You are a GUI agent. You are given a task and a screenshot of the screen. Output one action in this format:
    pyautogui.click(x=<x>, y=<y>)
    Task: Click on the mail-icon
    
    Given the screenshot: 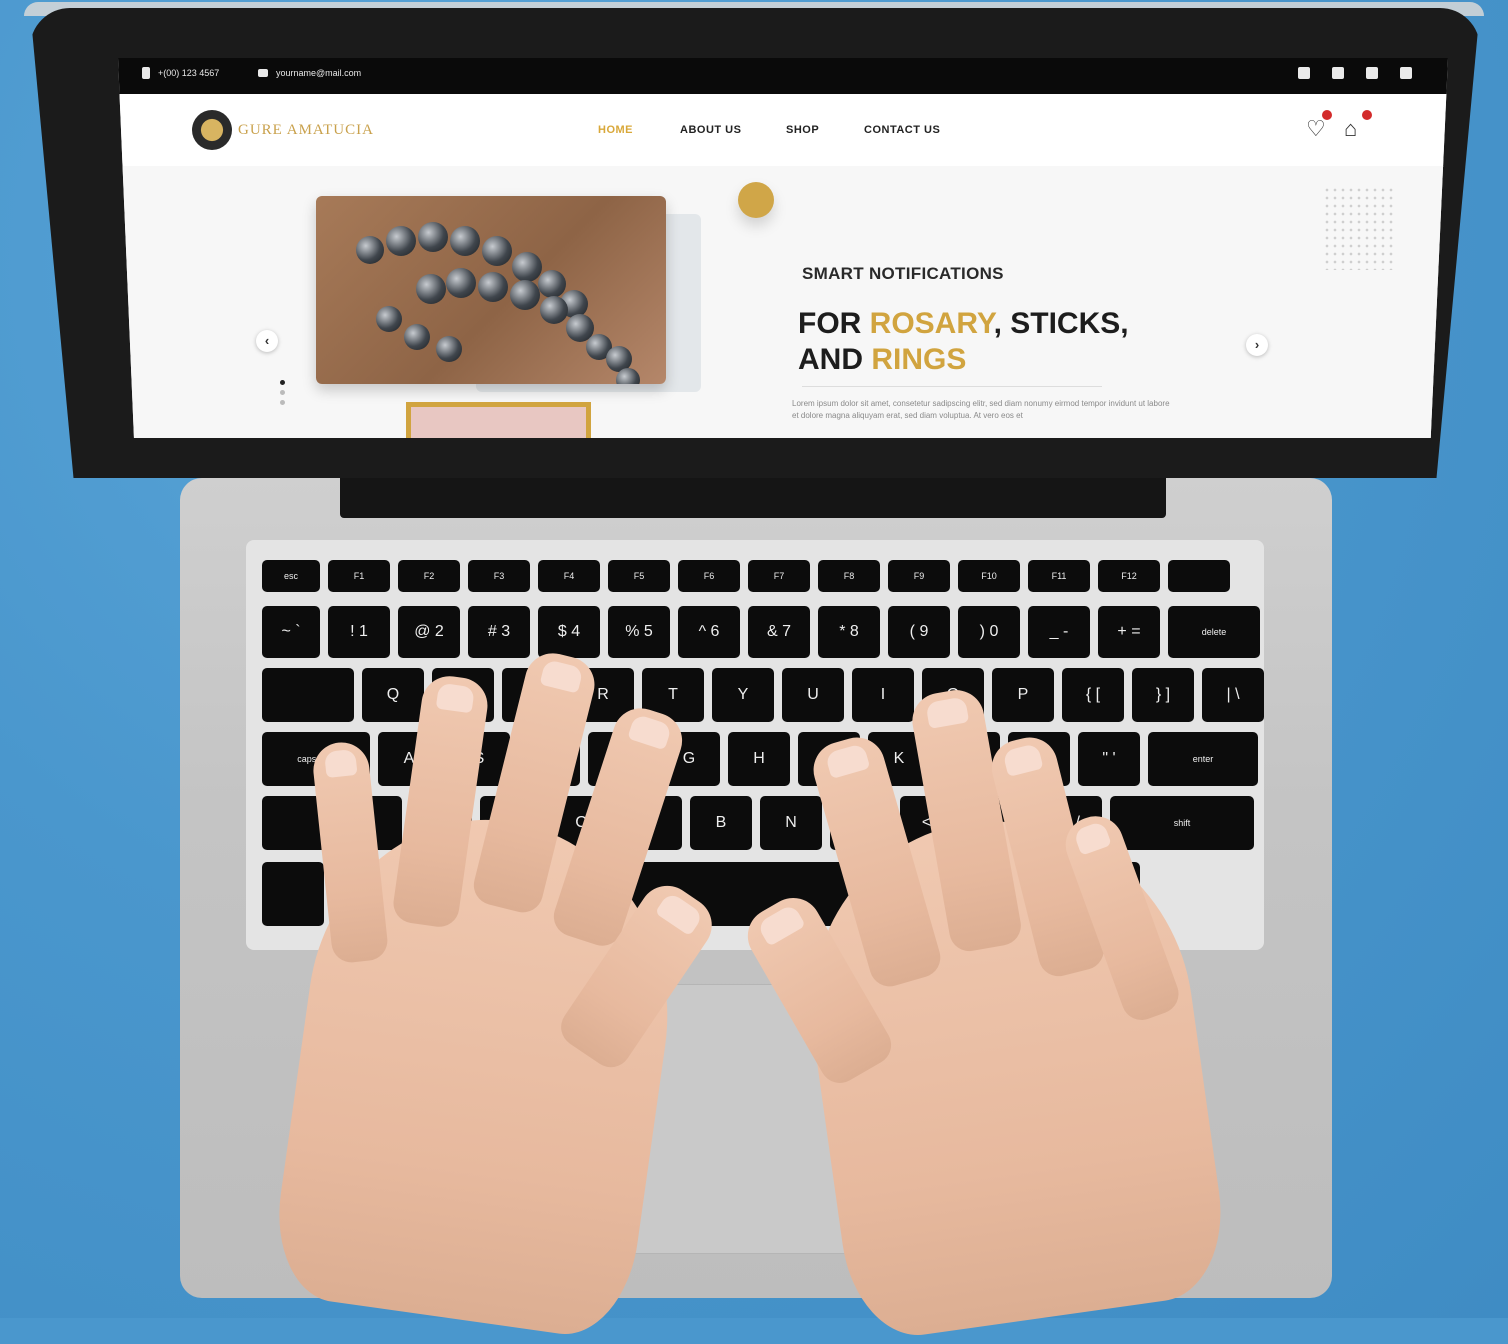 What is the action you would take?
    pyautogui.click(x=263, y=73)
    